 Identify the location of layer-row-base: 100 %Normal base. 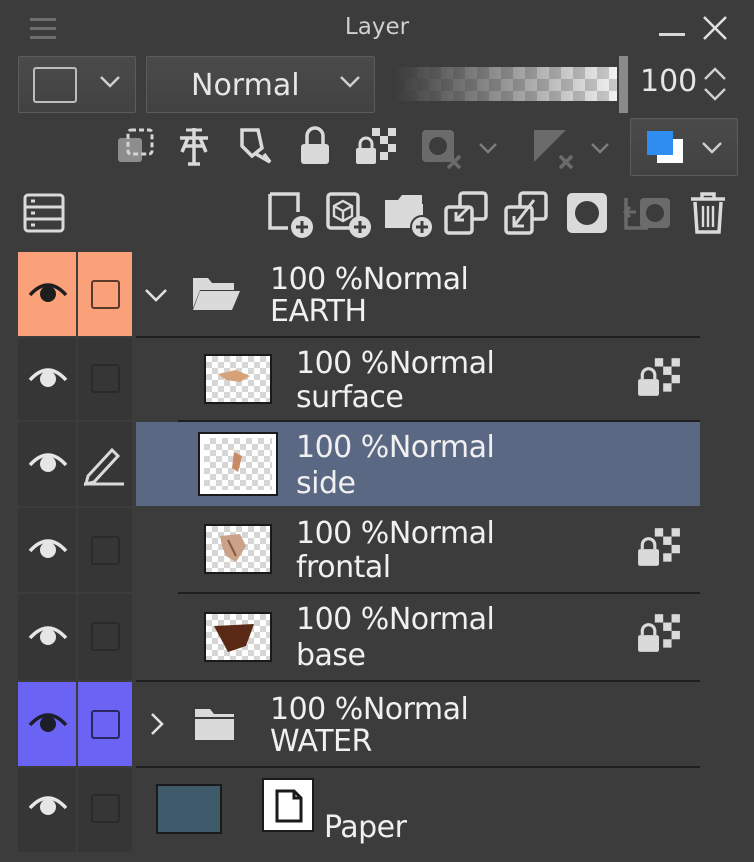
(439, 637).